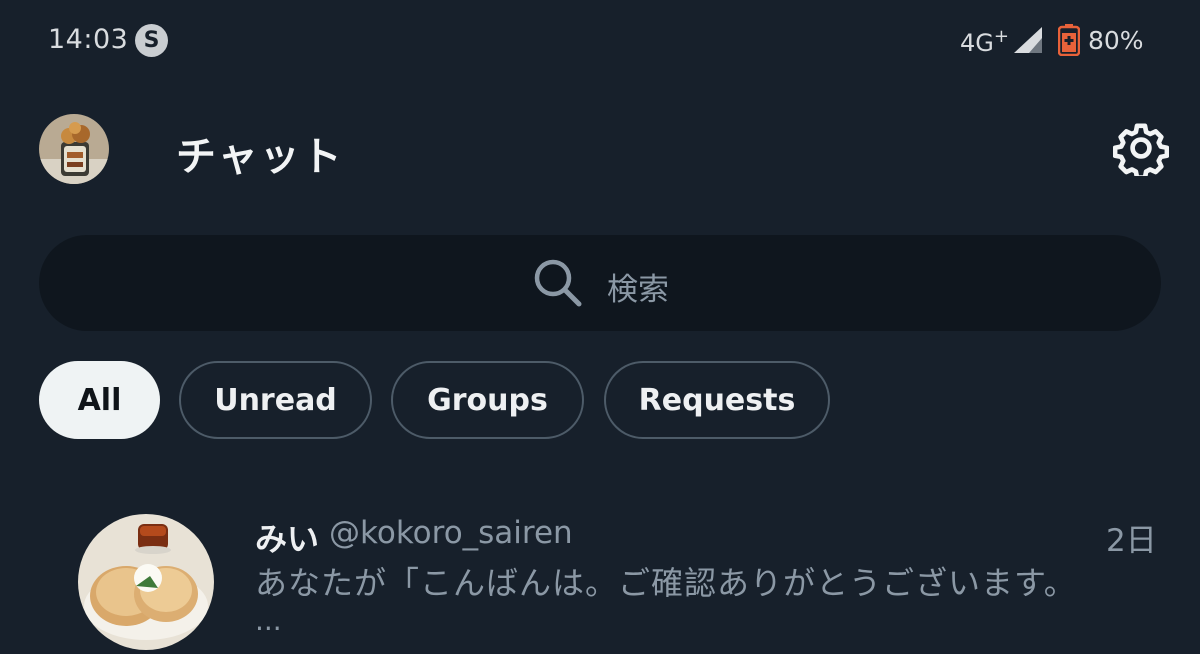 This screenshot has width=1200, height=654. I want to click on gear-icon, so click(1141, 151).